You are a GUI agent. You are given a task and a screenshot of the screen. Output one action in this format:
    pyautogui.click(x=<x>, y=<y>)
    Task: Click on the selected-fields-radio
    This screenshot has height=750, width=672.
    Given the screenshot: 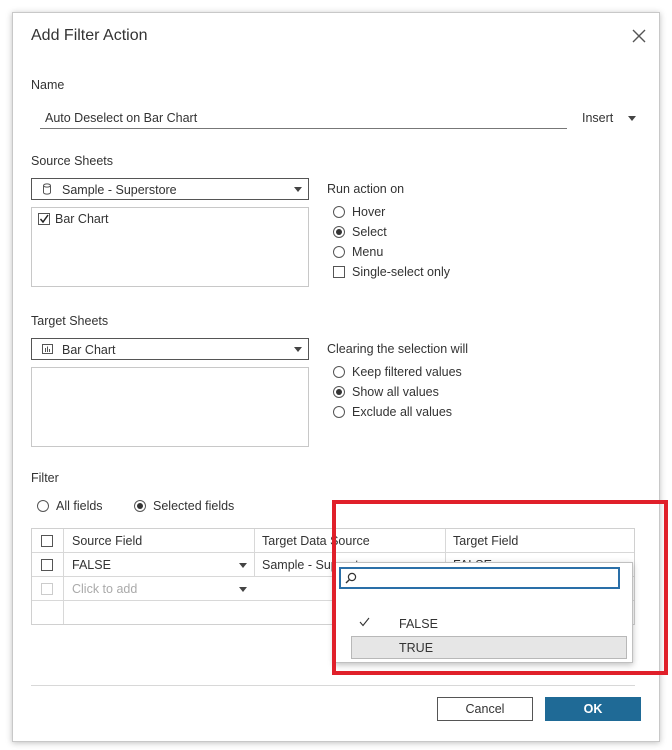 What is the action you would take?
    pyautogui.click(x=140, y=506)
    